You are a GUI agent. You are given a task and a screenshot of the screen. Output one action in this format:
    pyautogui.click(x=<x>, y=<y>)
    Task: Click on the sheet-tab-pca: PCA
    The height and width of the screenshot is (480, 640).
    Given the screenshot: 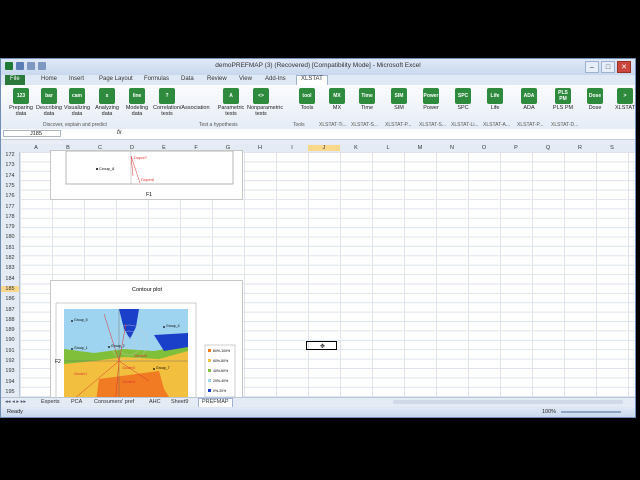 What is the action you would take?
    pyautogui.click(x=76, y=402)
    